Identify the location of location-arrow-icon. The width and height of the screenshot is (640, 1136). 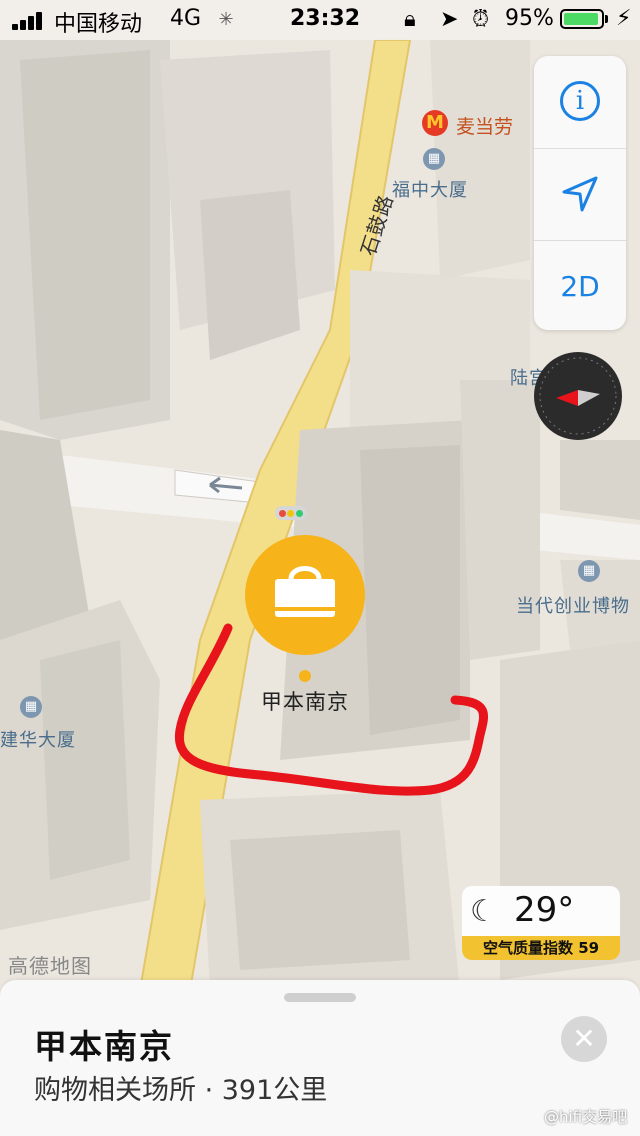
(580, 194).